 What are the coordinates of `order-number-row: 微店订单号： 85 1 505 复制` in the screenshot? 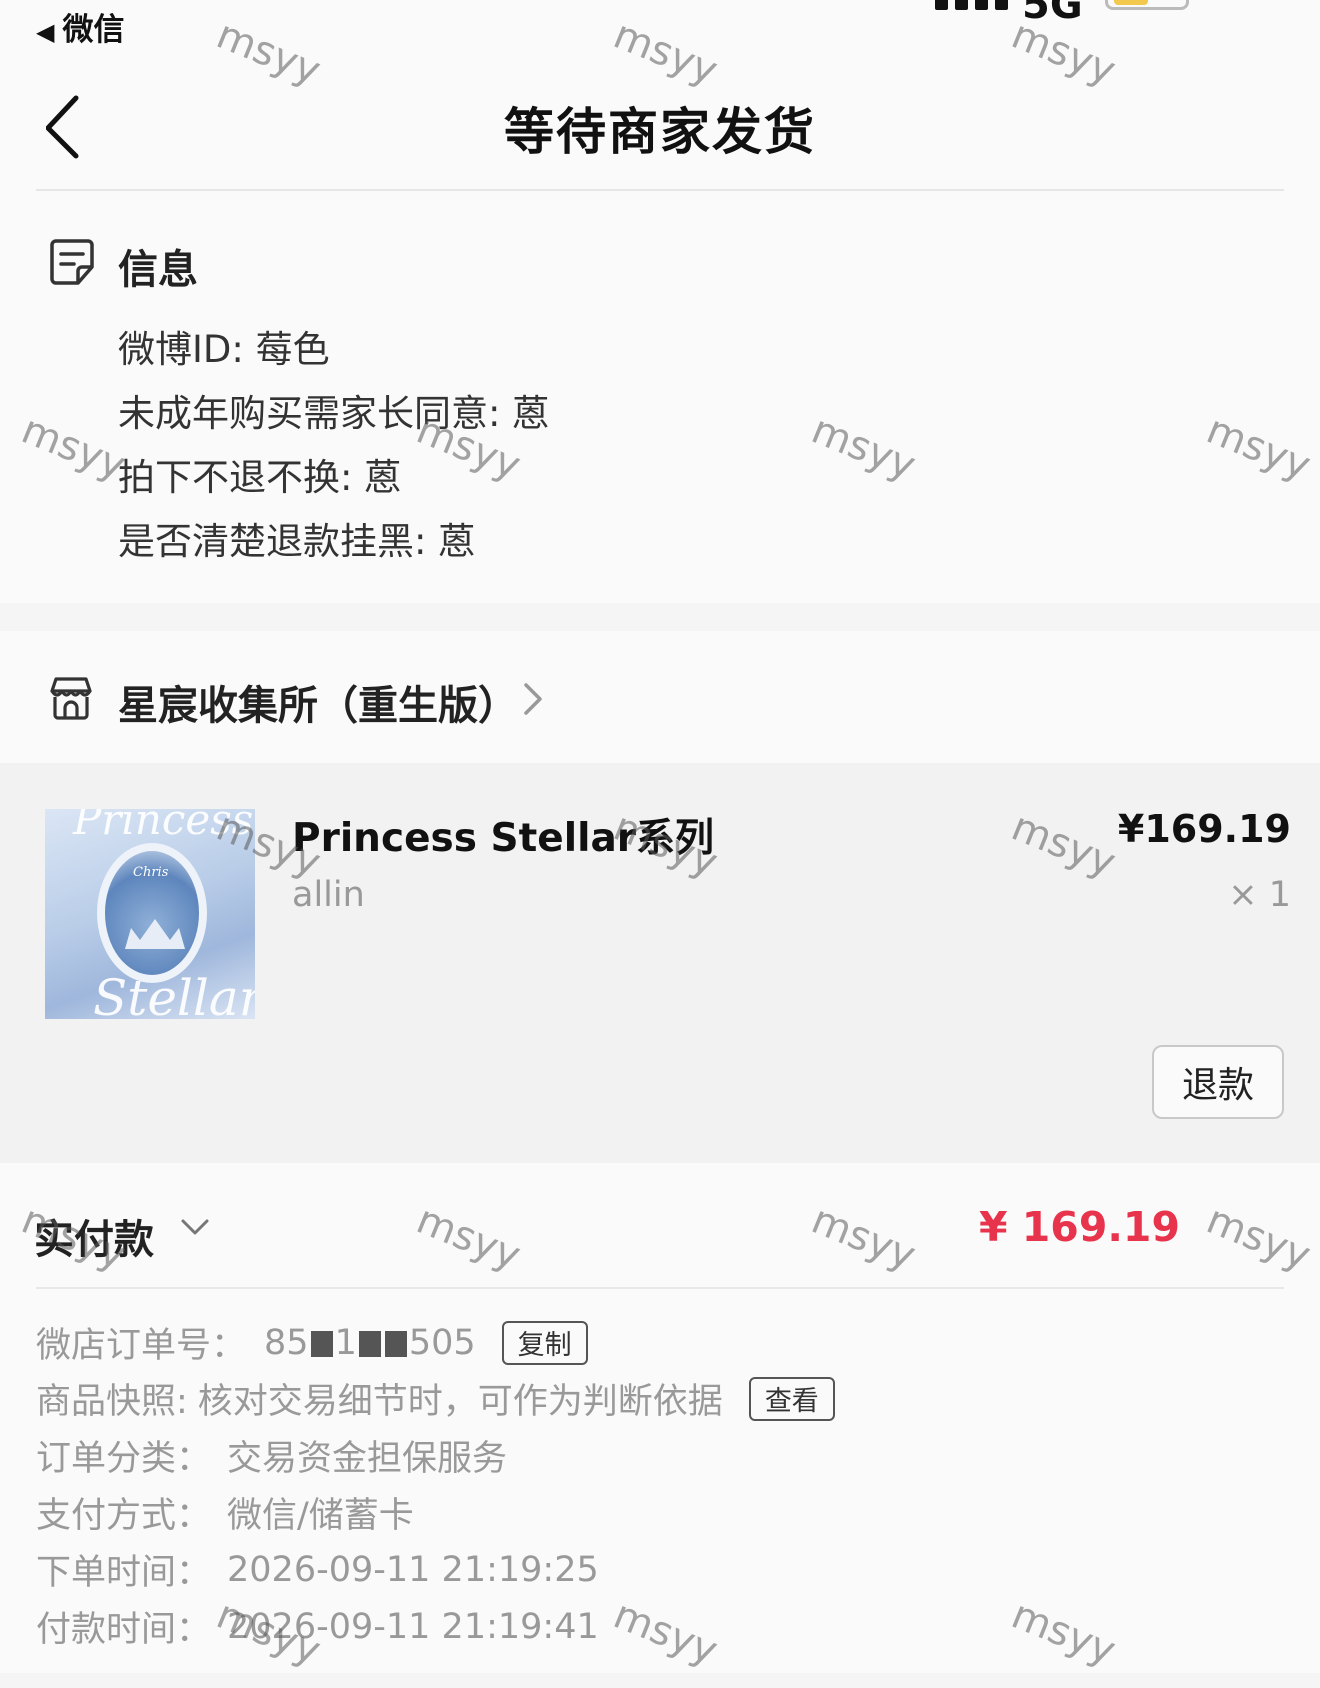 It's located at (312, 1342).